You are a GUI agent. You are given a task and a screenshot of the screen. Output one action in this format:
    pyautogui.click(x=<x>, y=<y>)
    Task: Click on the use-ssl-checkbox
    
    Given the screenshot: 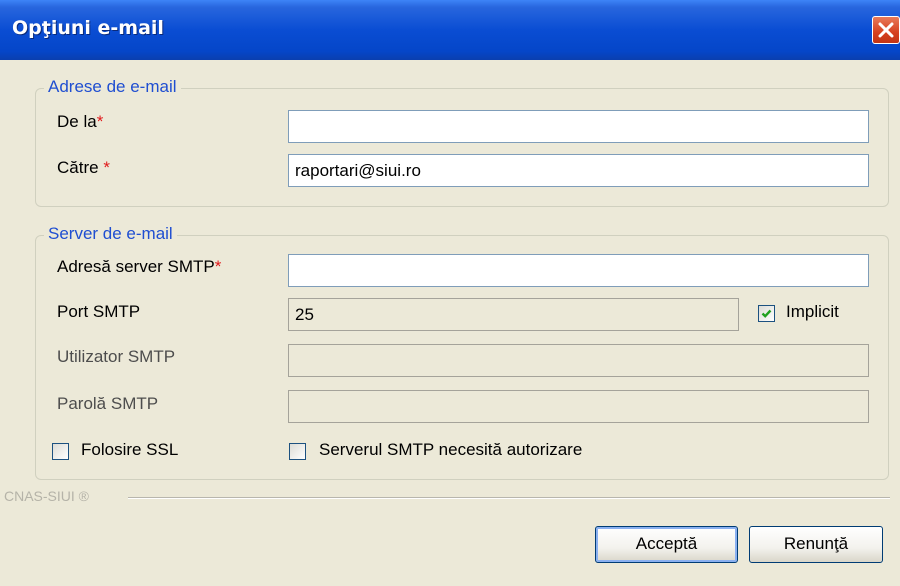 What is the action you would take?
    pyautogui.click(x=60, y=451)
    